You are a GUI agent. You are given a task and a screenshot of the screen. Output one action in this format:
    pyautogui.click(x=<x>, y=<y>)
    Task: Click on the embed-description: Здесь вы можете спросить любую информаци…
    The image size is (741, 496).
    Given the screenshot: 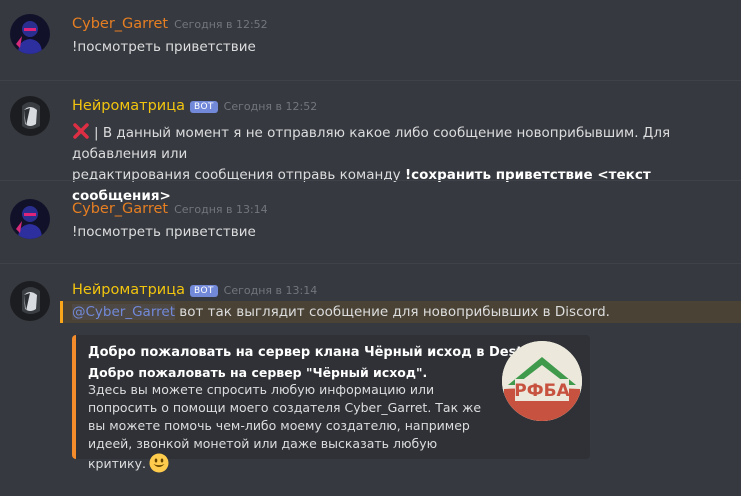 What is the action you would take?
    pyautogui.click(x=288, y=427)
    